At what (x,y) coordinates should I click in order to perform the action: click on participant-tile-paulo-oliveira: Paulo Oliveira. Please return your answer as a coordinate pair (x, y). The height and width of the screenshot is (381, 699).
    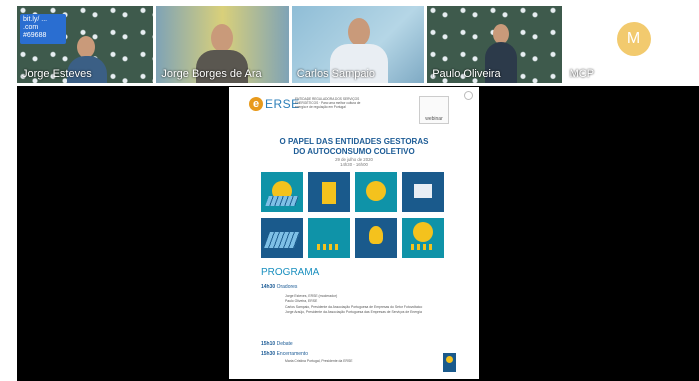
    Looking at the image, I should click on (494, 44).